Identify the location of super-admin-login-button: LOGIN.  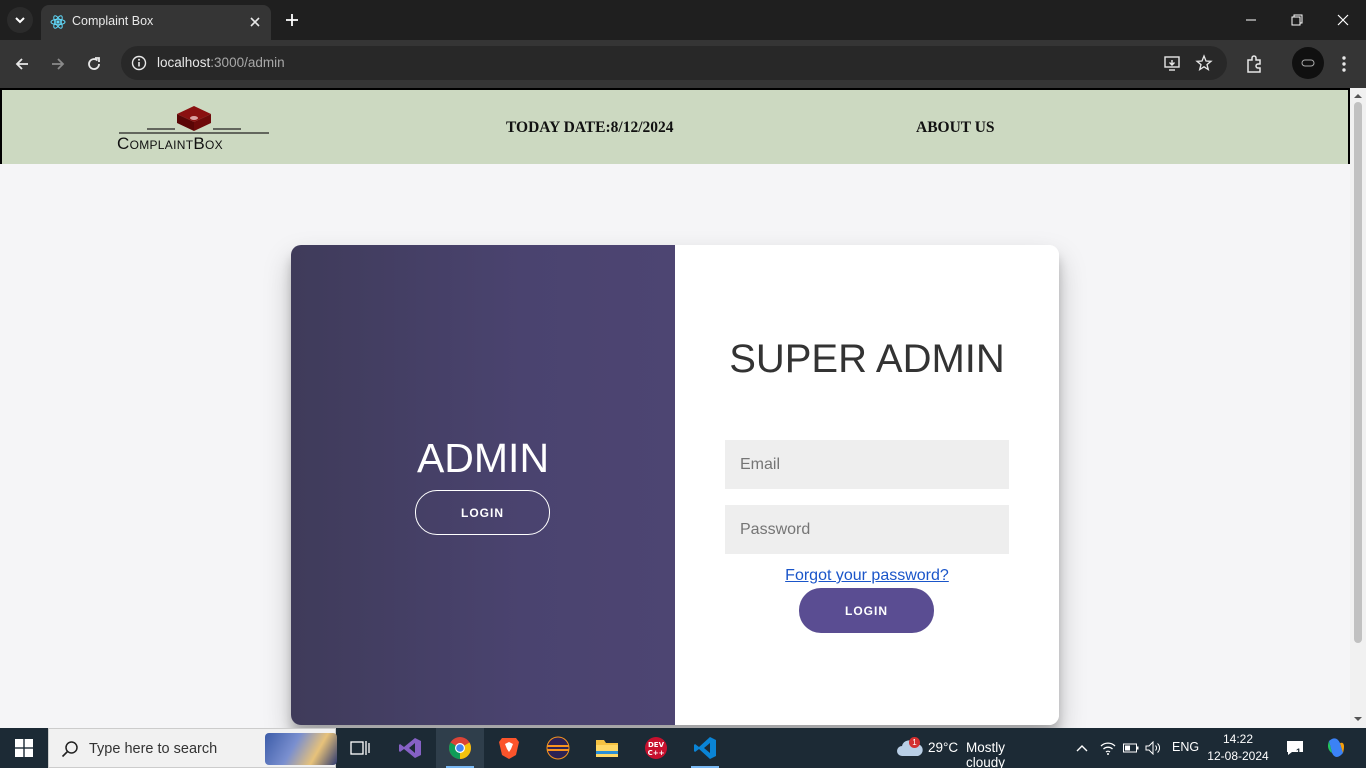
(866, 610).